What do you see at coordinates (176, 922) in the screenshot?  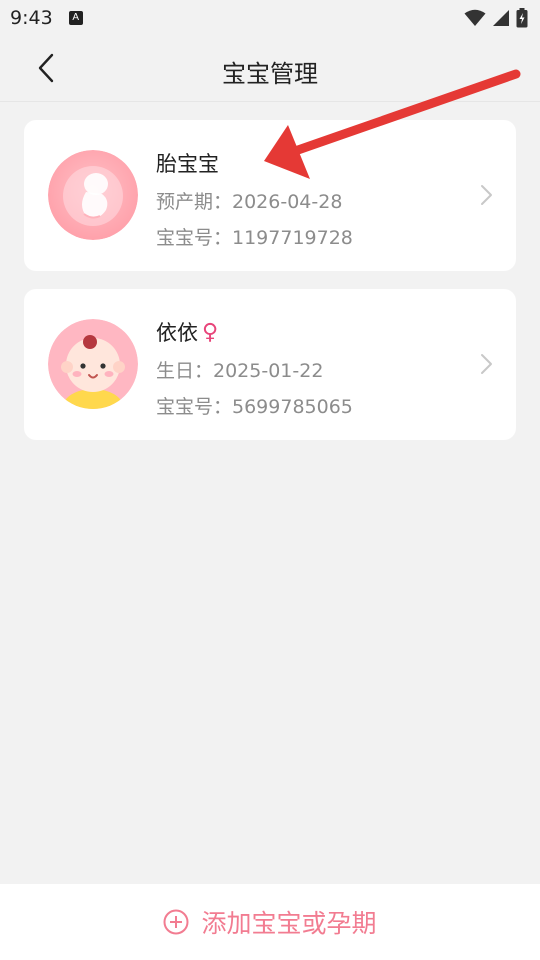 I see `add-circle-icon` at bounding box center [176, 922].